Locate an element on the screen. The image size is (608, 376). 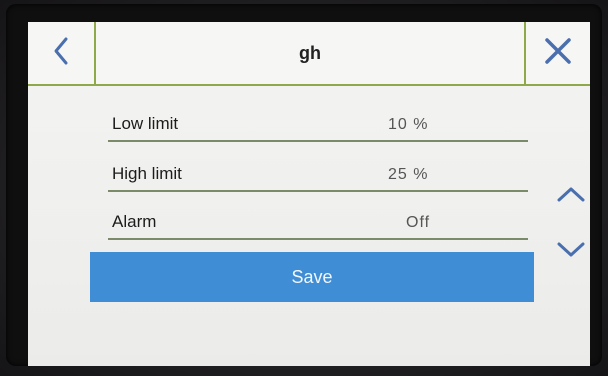
setting-value: Off is located at coordinates (418, 222).